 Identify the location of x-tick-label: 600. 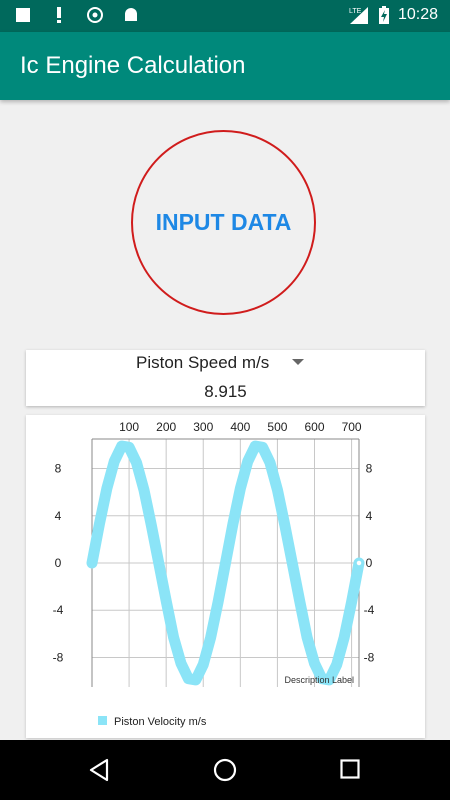
(314, 427).